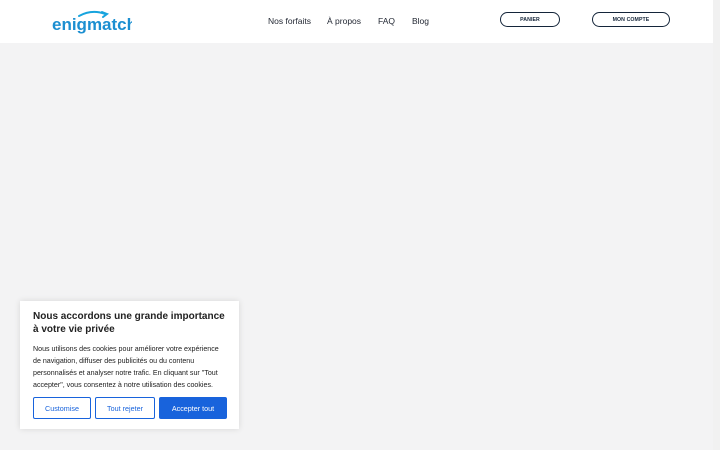 This screenshot has height=450, width=720. What do you see at coordinates (62, 408) in the screenshot?
I see `customise-button: Customise` at bounding box center [62, 408].